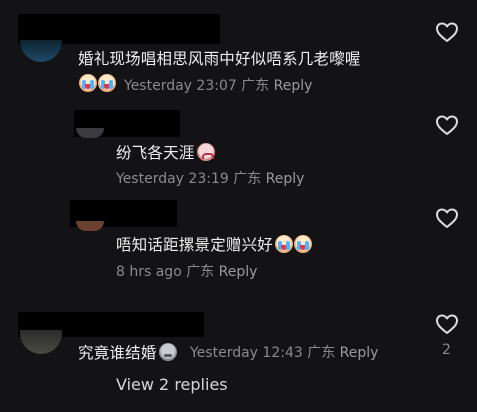 The image size is (477, 412). I want to click on comment-time: 8 hrs ago, so click(149, 272).